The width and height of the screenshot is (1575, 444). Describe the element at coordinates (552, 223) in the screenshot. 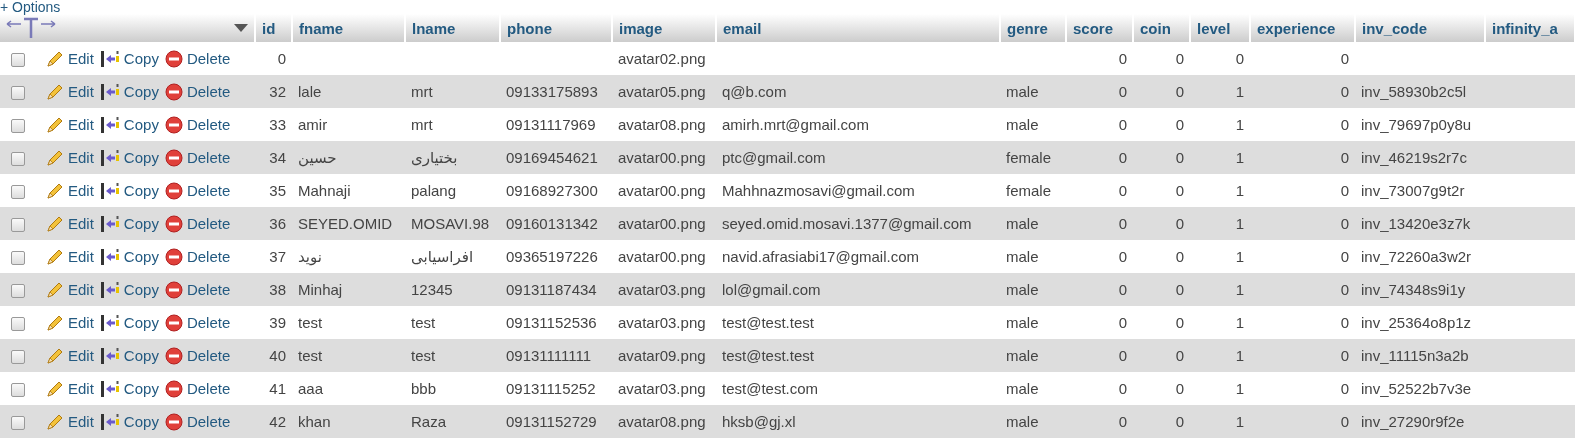

I see `table-cell: 09160131342` at that location.